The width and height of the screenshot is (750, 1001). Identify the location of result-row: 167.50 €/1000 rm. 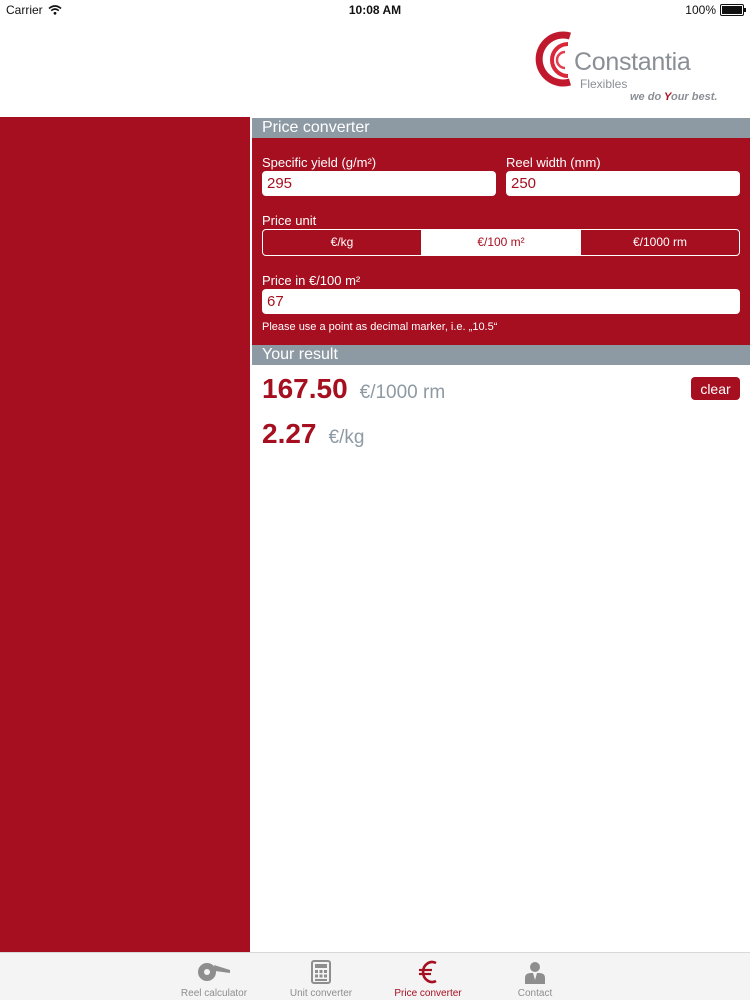
(353, 389).